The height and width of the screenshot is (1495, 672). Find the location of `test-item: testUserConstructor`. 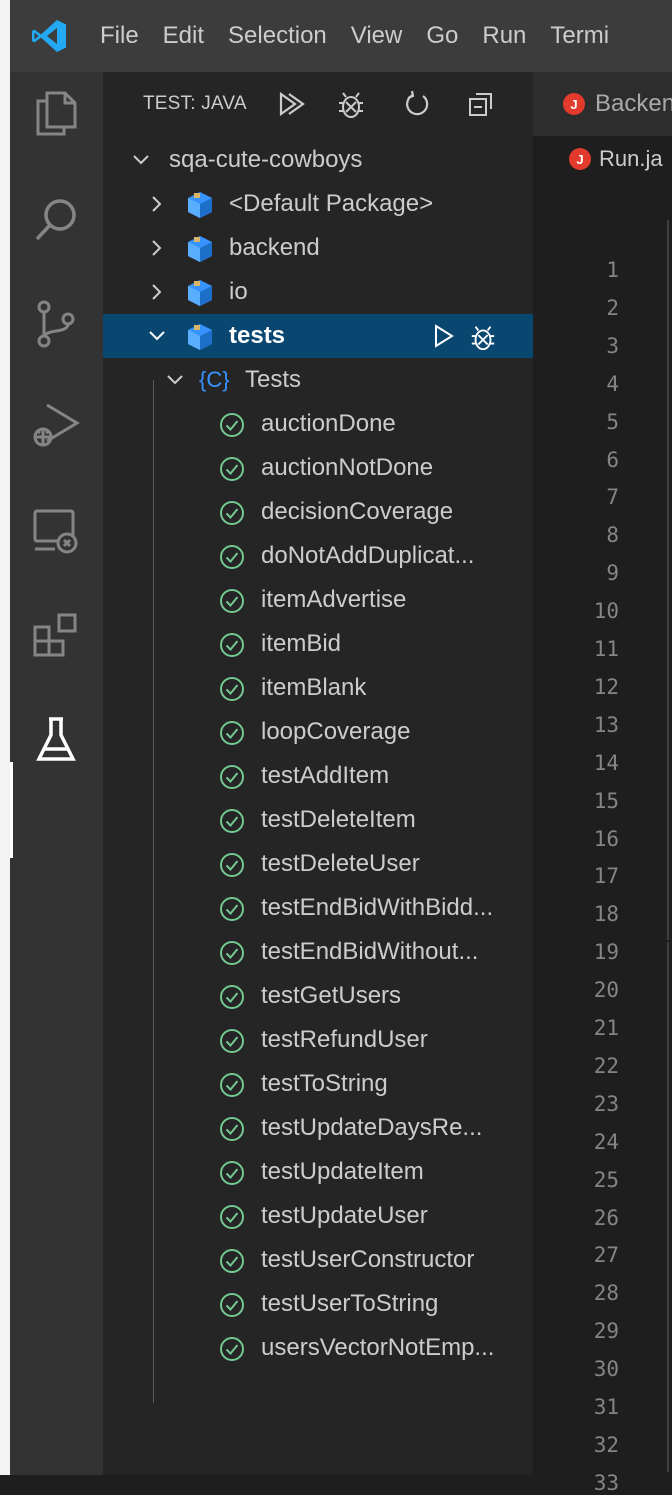

test-item: testUserConstructor is located at coordinates (318, 1260).